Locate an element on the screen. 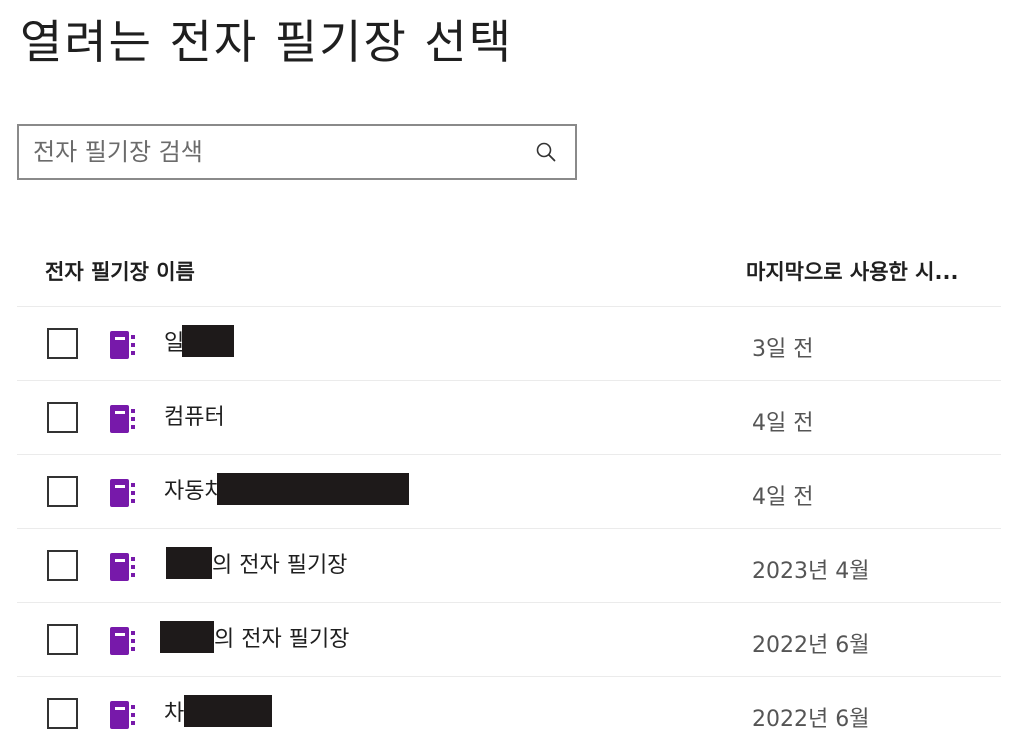 The width and height of the screenshot is (1020, 749). search-input is located at coordinates (269, 152).